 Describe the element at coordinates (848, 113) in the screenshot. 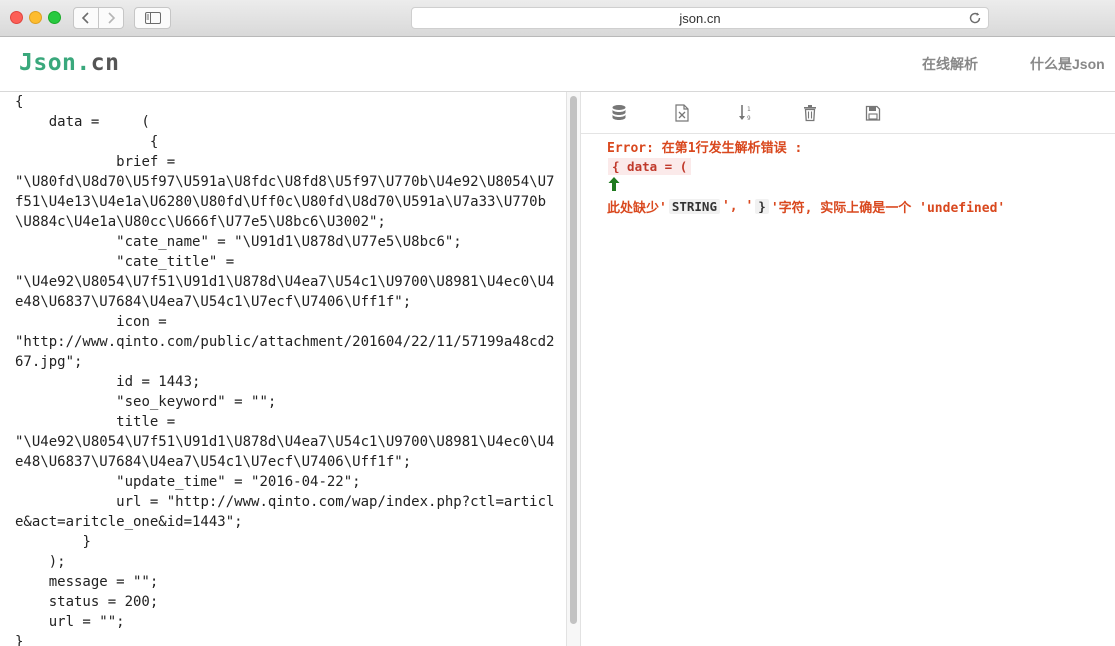

I see `result-toolbar: 1 9` at that location.